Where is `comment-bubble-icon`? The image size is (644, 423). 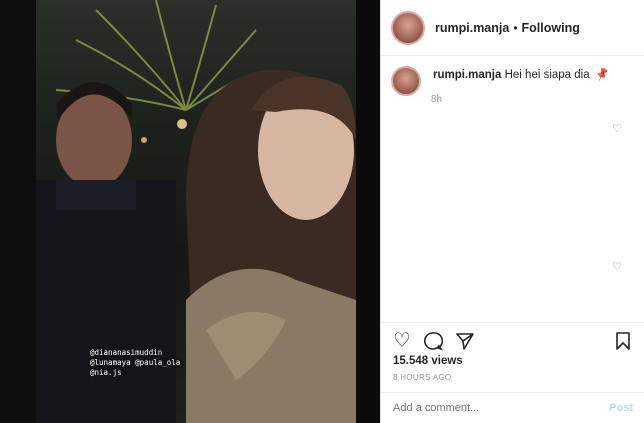
comment-bubble-icon is located at coordinates (433, 343).